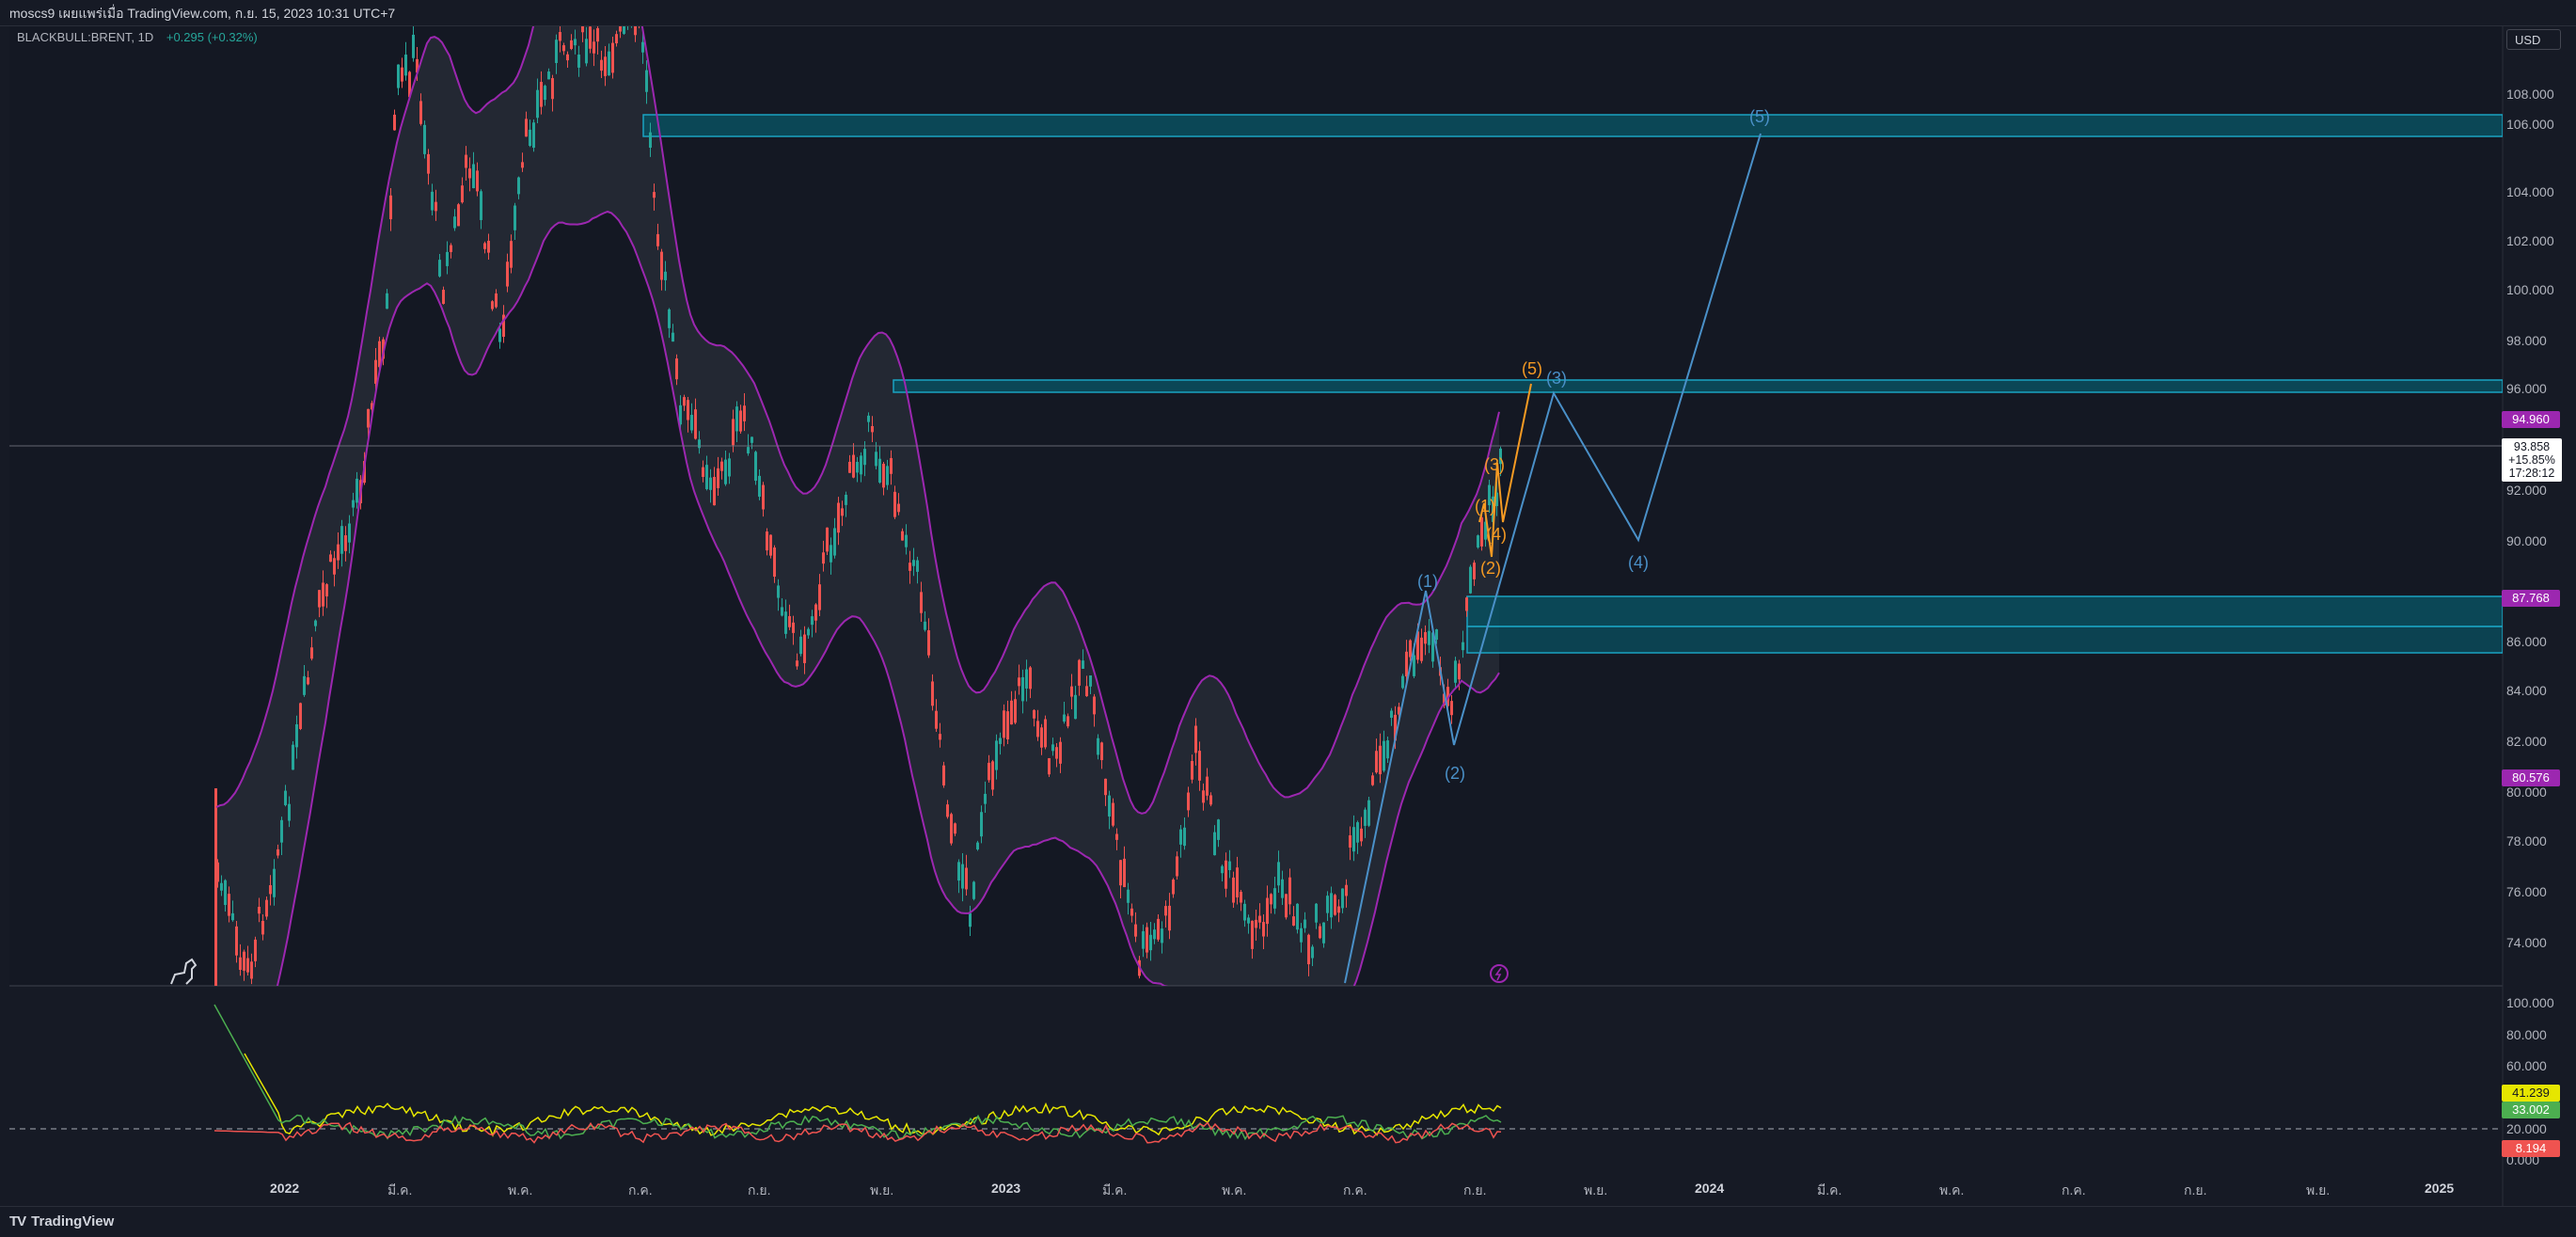 The image size is (2576, 1237). Describe the element at coordinates (2526, 388) in the screenshot. I see `price-axis-label: 96.000` at that location.